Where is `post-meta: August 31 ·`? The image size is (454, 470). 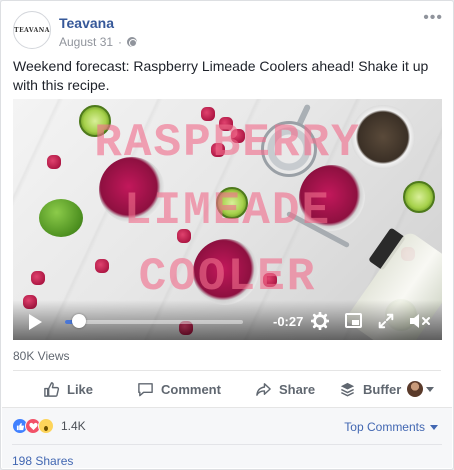 post-meta: August 31 · is located at coordinates (98, 42).